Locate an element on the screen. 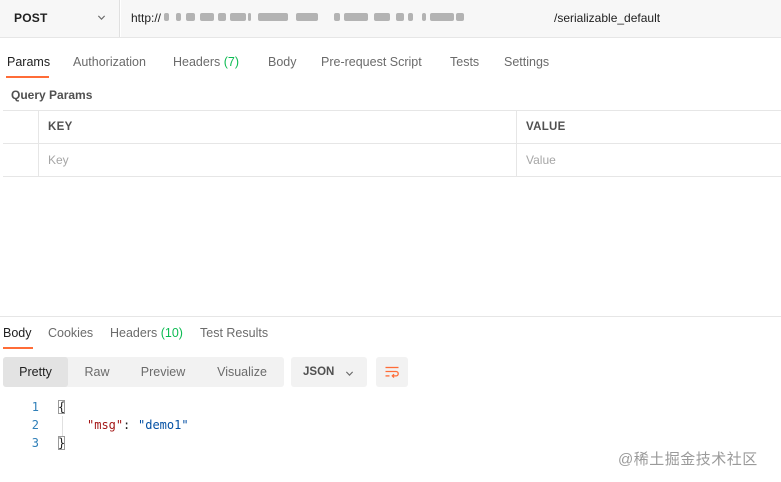  checkbox-column-header is located at coordinates (21, 127).